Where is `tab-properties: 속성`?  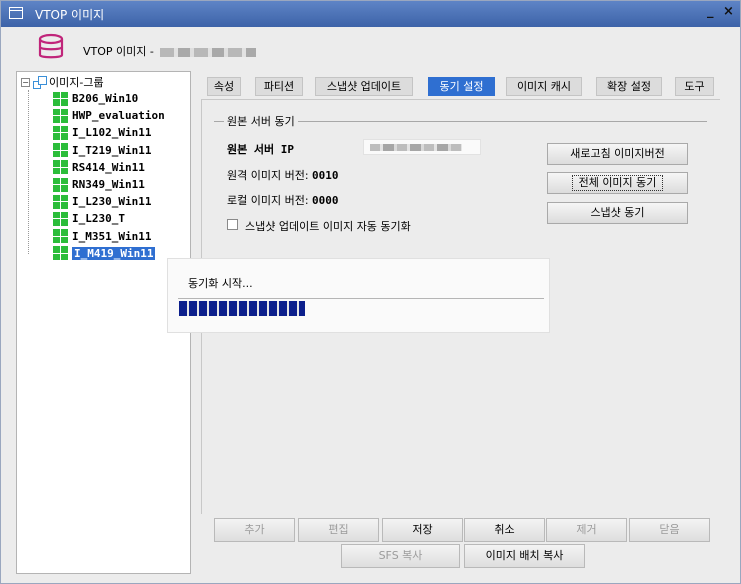 tab-properties: 속성 is located at coordinates (224, 86).